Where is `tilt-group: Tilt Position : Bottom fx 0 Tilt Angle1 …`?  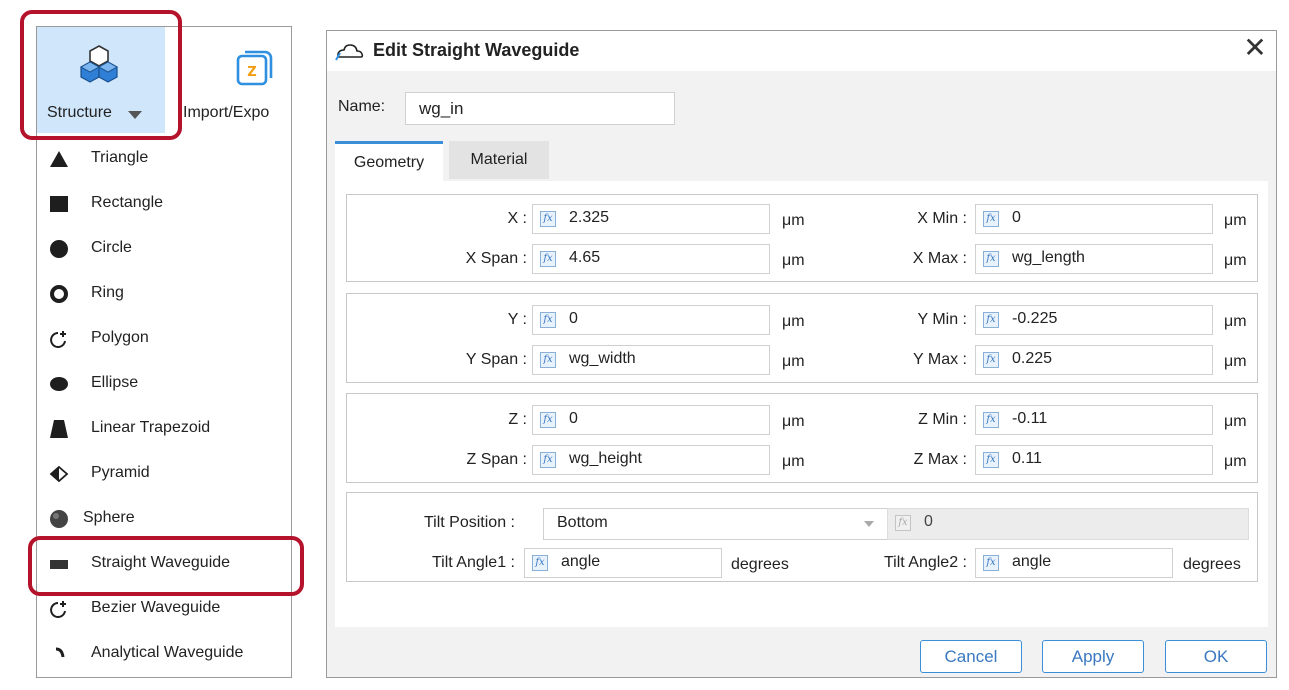
tilt-group: Tilt Position : Bottom fx 0 Tilt Angle1 … is located at coordinates (802, 537).